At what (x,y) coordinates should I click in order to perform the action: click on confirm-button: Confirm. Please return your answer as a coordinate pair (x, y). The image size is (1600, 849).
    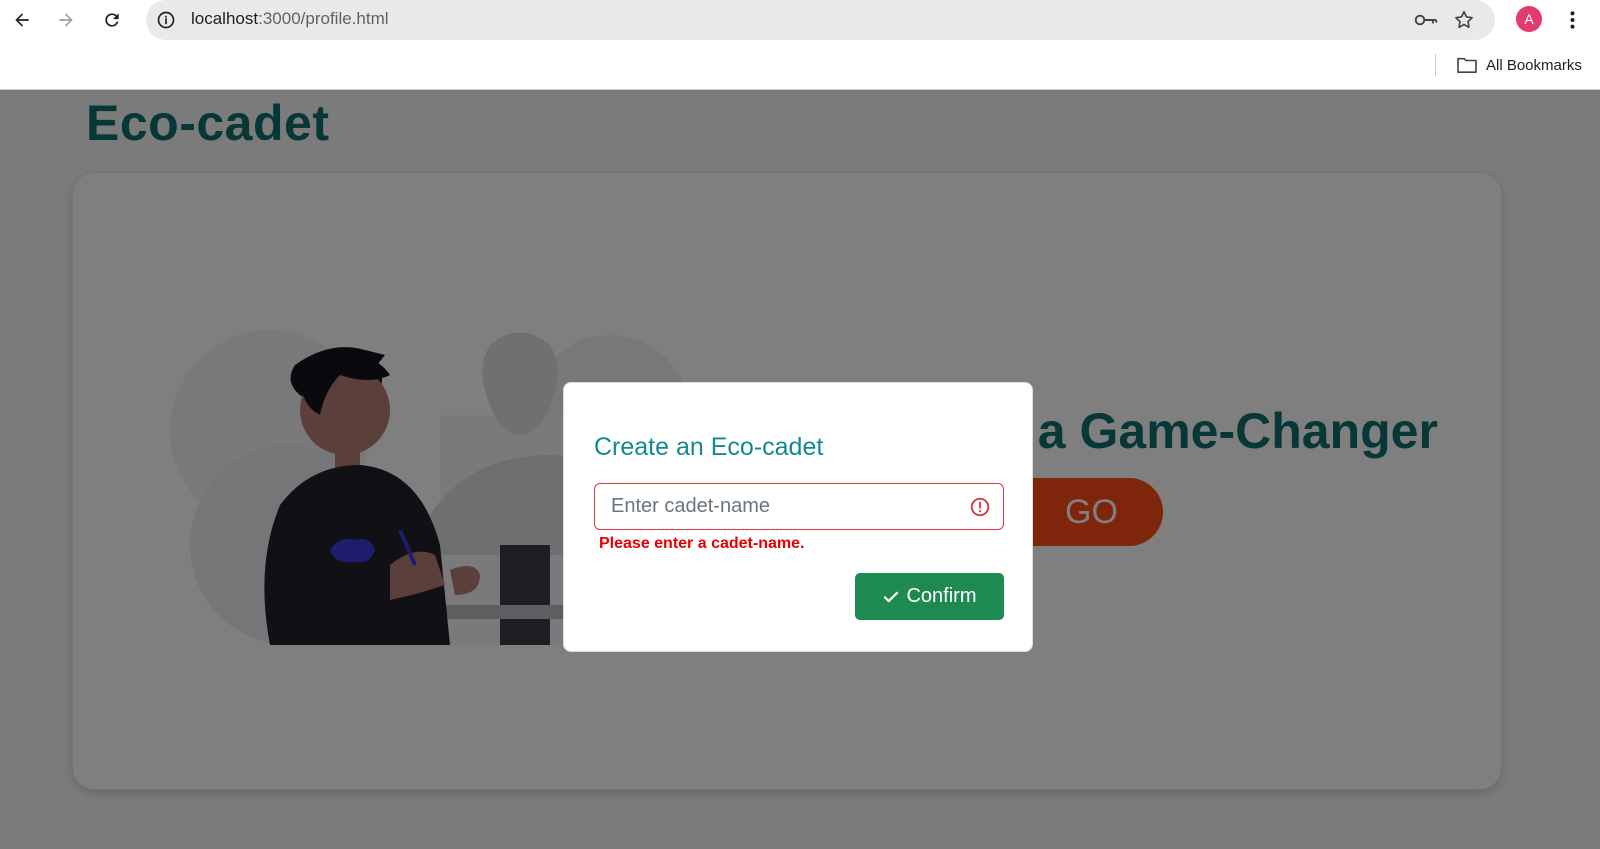
    Looking at the image, I should click on (929, 596).